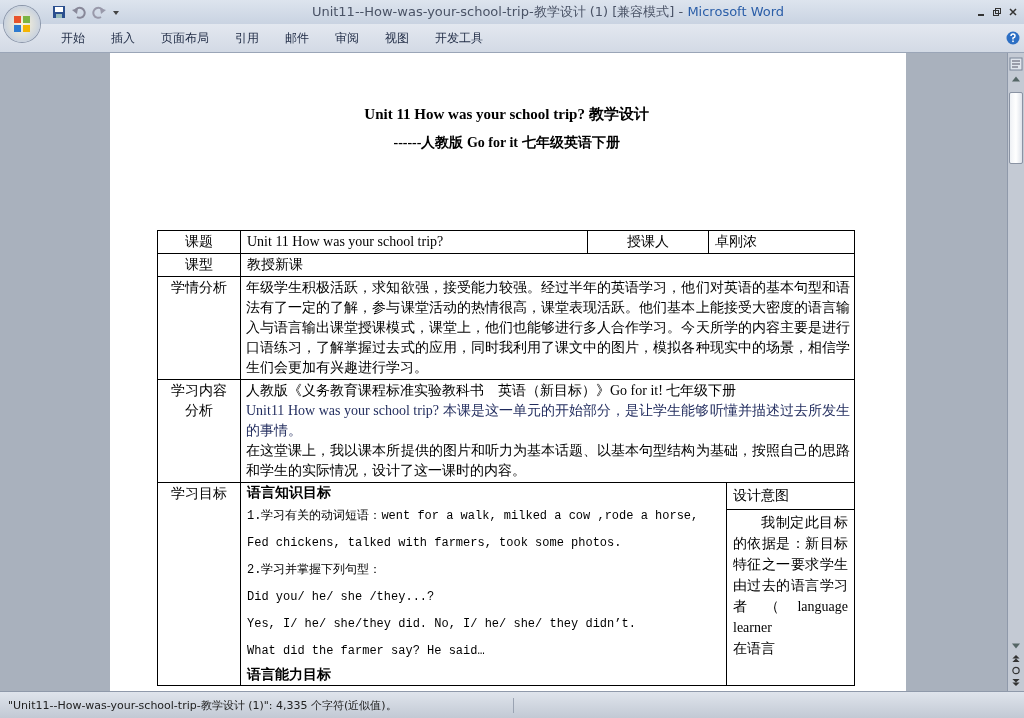 The image size is (1024, 718). I want to click on window-title: Unit11--How-was-your-school-trip-教学设计 (1) [兼容模式] - Microsoft Word, so click(548, 12).